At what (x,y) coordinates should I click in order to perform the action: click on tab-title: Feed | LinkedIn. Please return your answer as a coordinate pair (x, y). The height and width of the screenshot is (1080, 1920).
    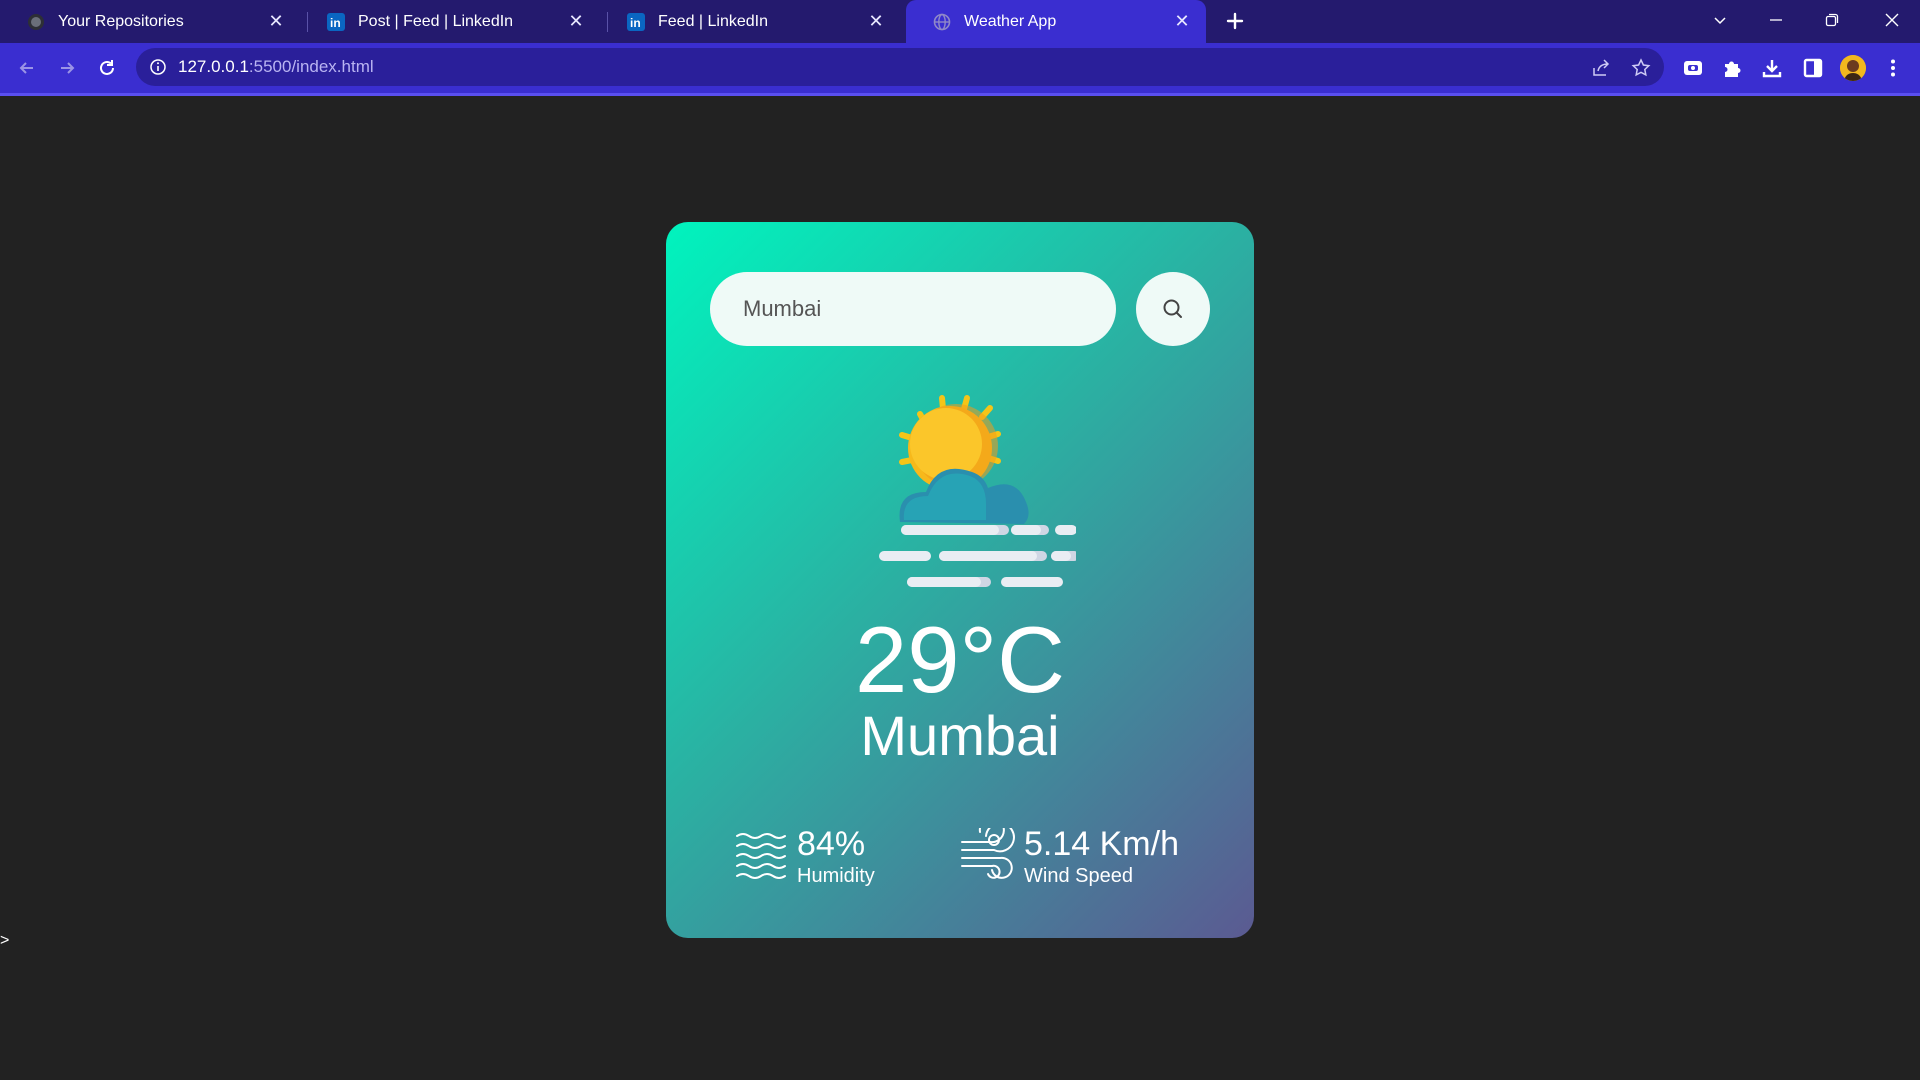
    Looking at the image, I should click on (713, 21).